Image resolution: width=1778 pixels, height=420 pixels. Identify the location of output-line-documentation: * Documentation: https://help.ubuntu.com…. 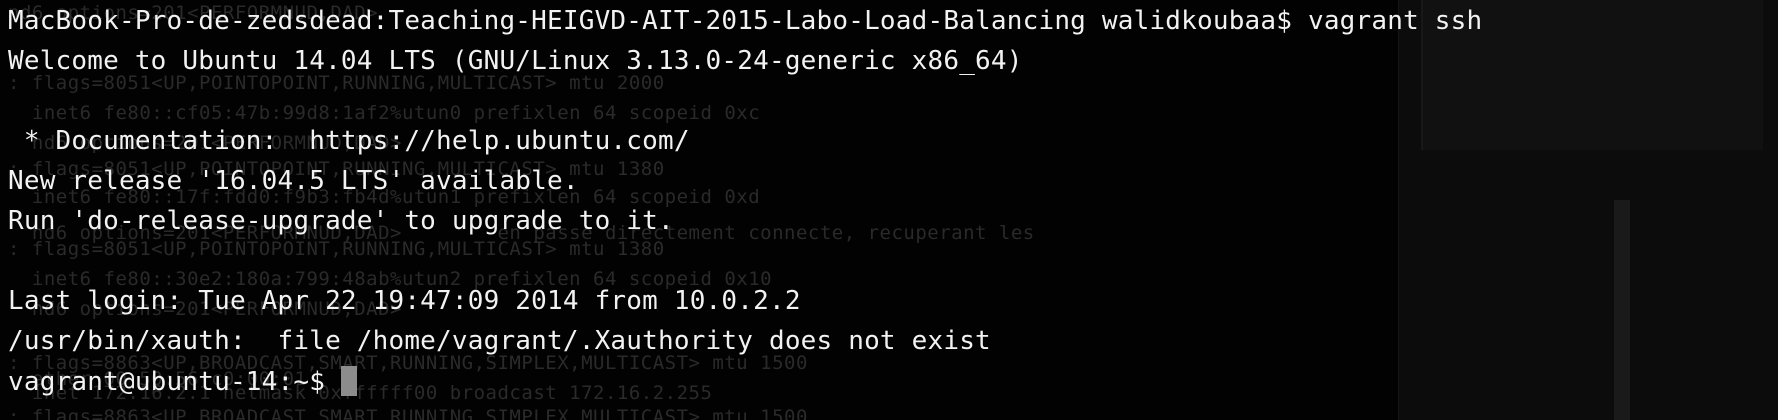
(349, 141).